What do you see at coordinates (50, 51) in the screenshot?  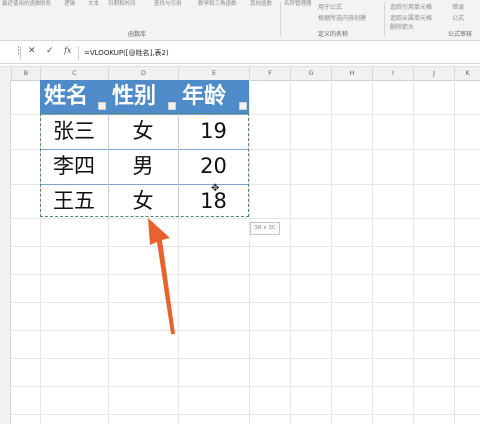 I see `confirm-icon: ✓` at bounding box center [50, 51].